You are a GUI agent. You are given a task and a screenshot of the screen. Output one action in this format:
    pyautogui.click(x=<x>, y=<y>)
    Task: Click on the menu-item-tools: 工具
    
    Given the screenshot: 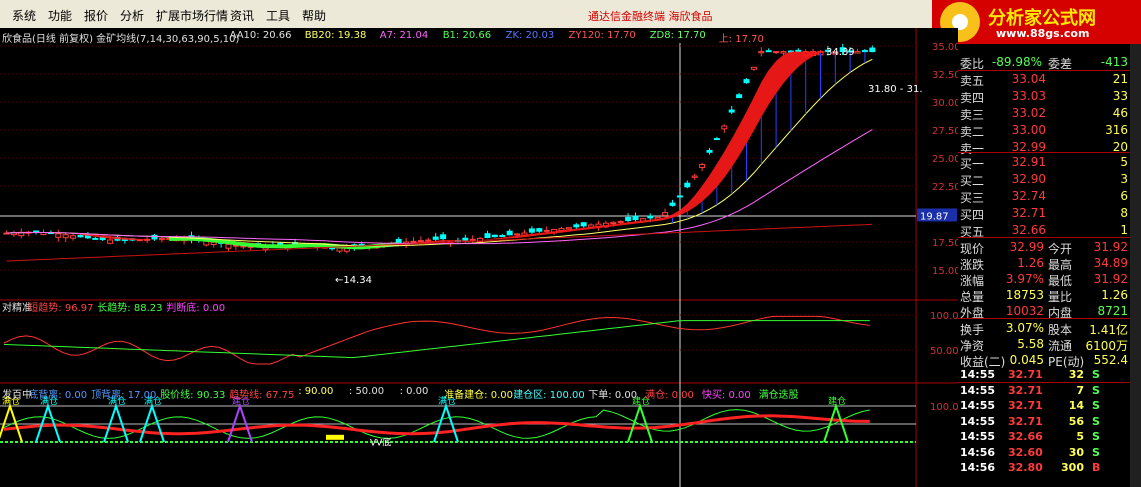 What is the action you would take?
    pyautogui.click(x=278, y=15)
    